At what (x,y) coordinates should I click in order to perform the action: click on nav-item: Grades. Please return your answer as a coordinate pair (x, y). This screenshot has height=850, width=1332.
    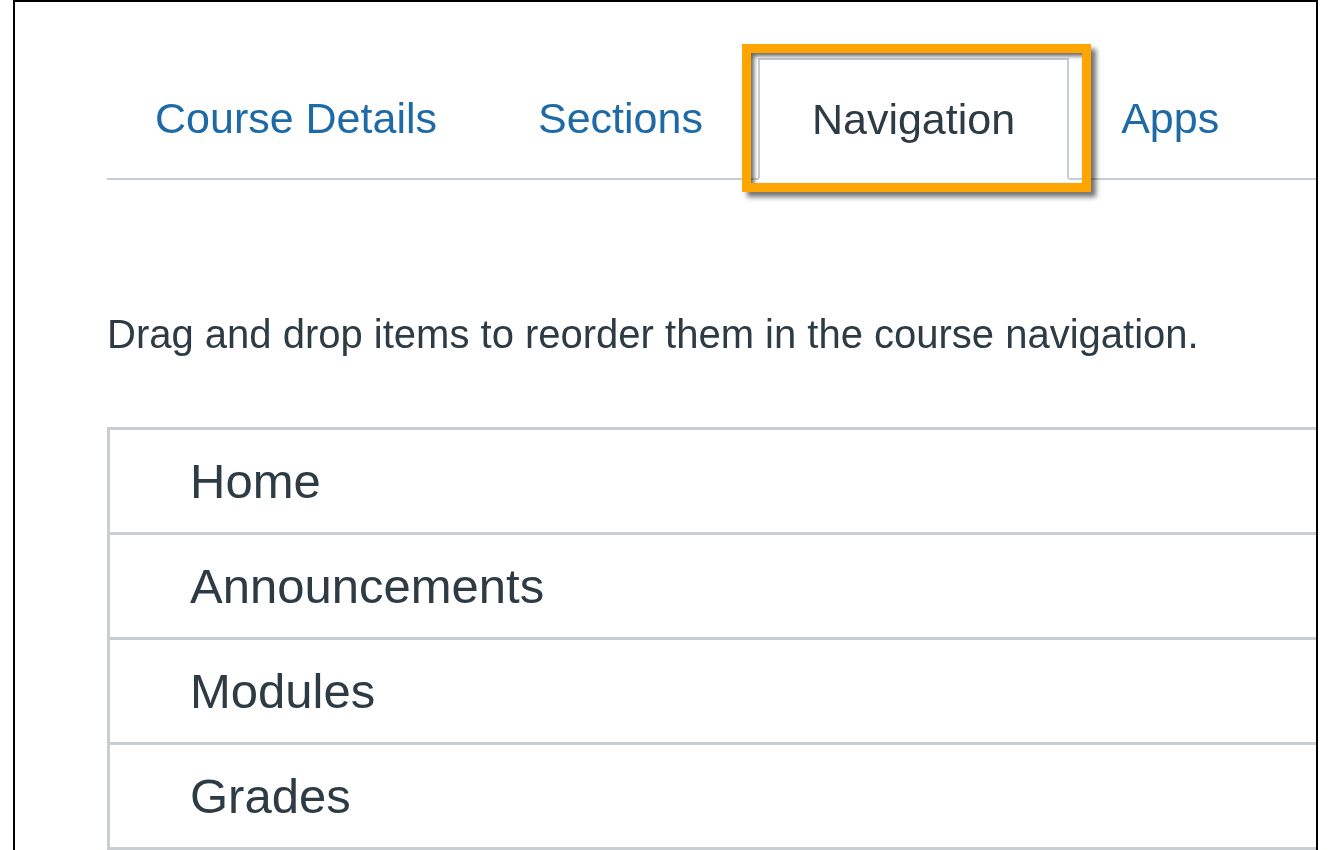
    Looking at the image, I should click on (713, 797).